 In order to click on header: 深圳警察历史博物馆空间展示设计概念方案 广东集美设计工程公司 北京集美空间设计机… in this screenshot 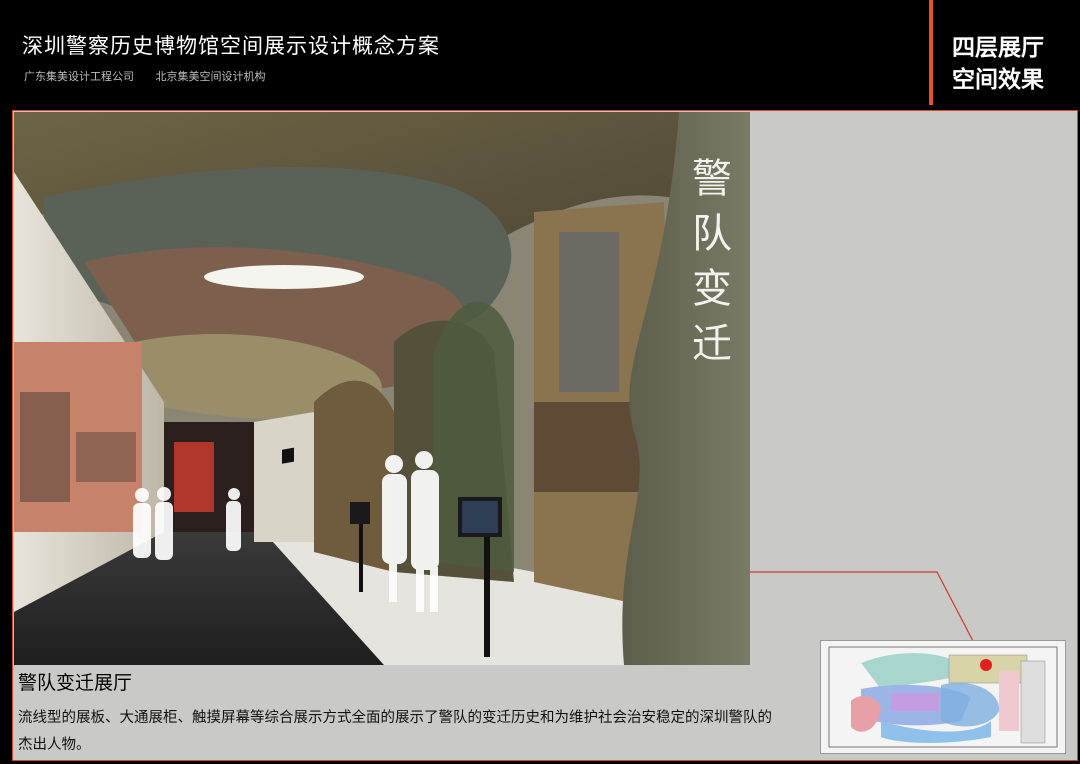, I will do `click(540, 54)`.